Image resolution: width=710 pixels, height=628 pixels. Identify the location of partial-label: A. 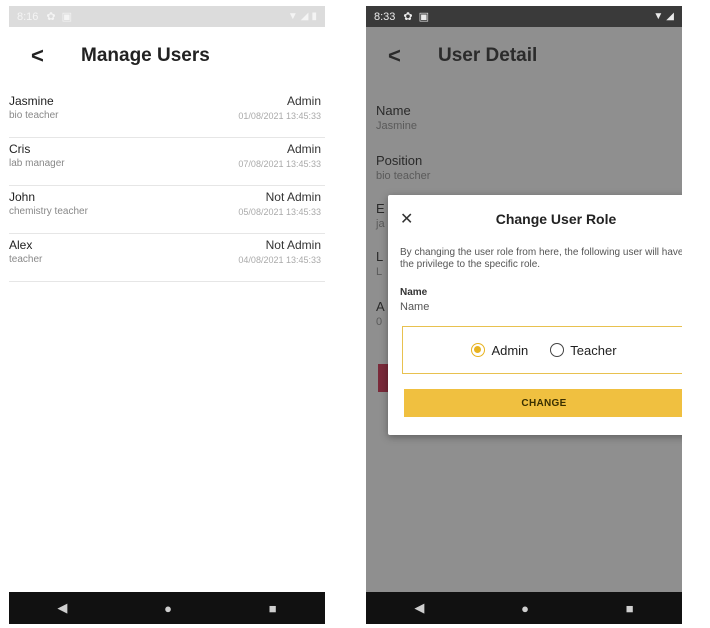
(380, 306).